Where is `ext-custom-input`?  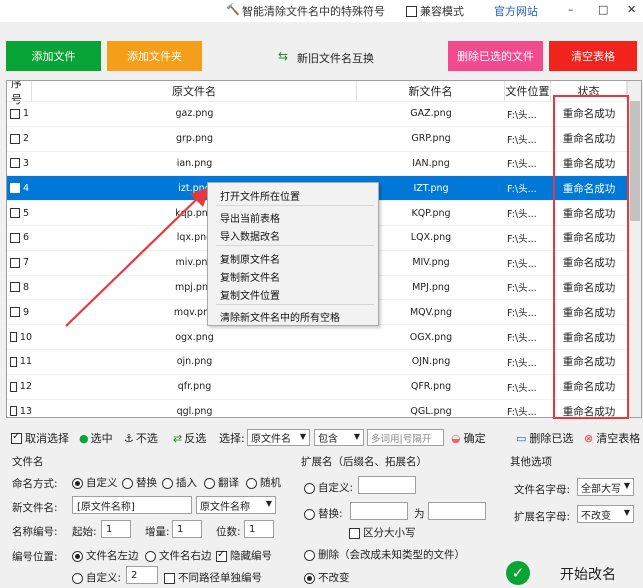 ext-custom-input is located at coordinates (387, 485).